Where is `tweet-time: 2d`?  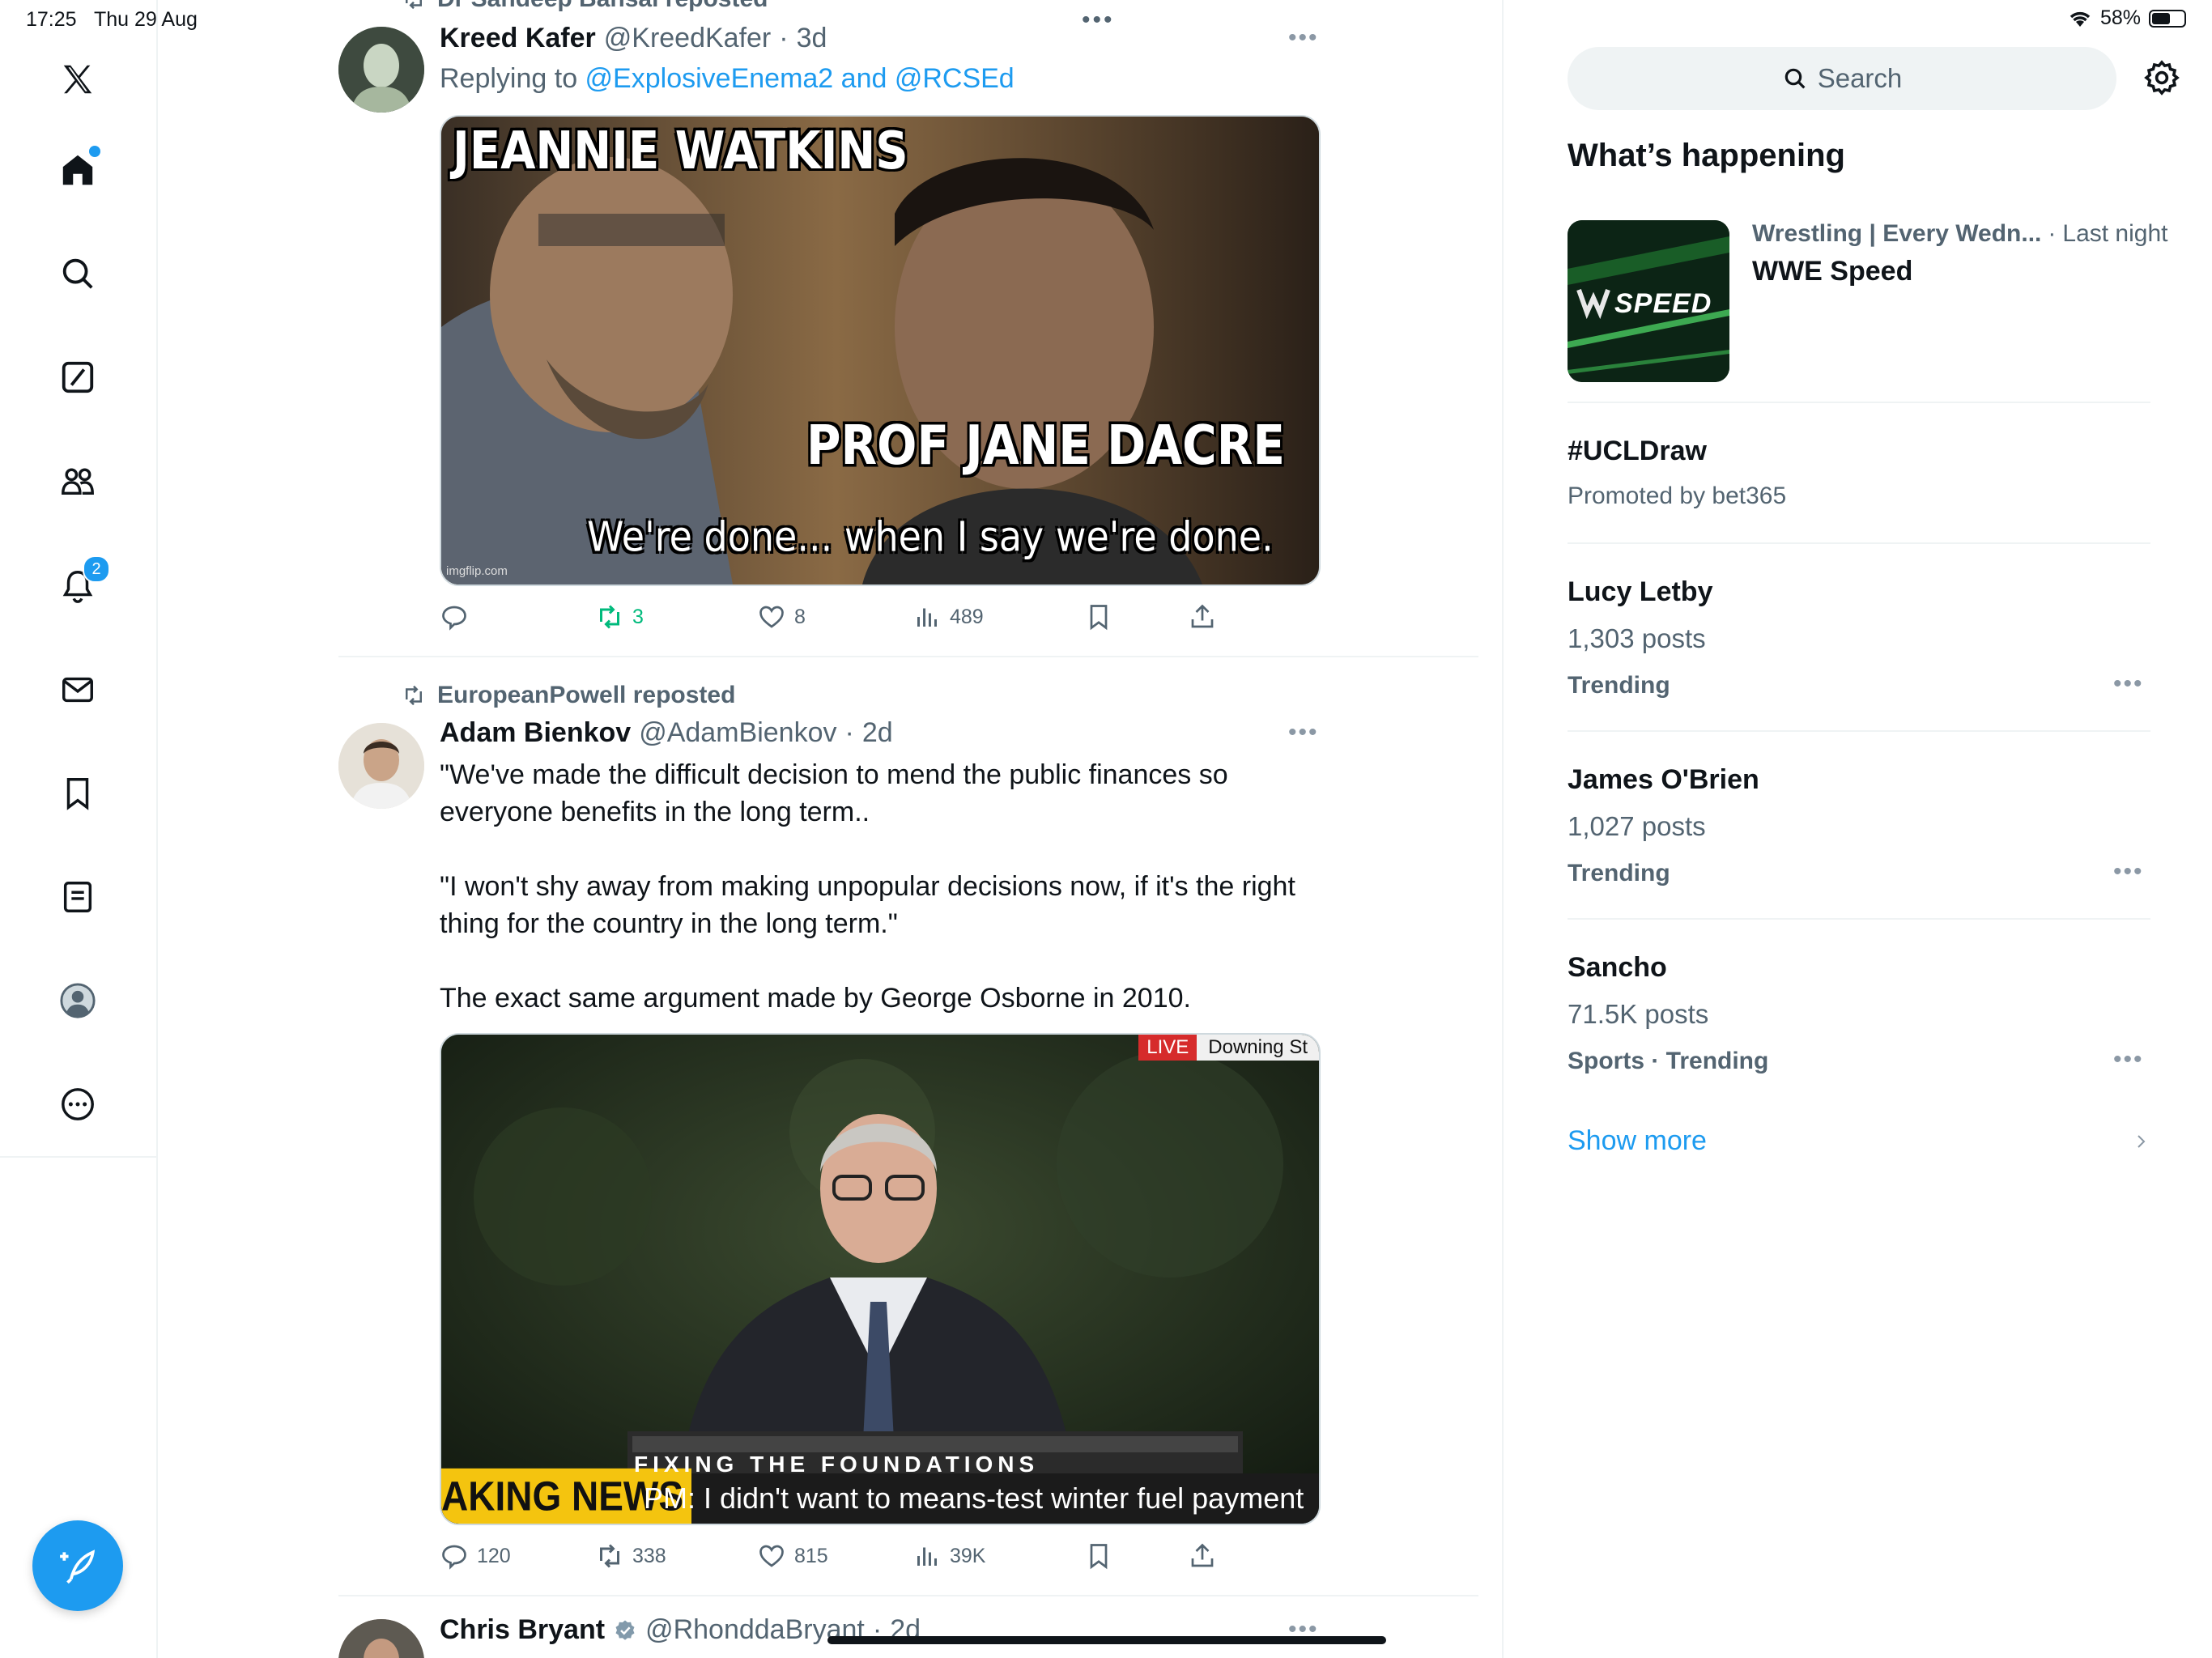
tweet-time: 2d is located at coordinates (877, 733).